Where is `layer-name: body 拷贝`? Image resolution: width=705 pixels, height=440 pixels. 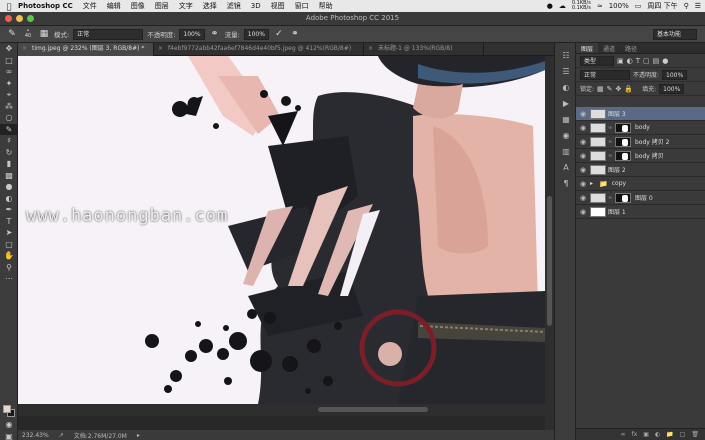 layer-name: body 拷贝 is located at coordinates (649, 155).